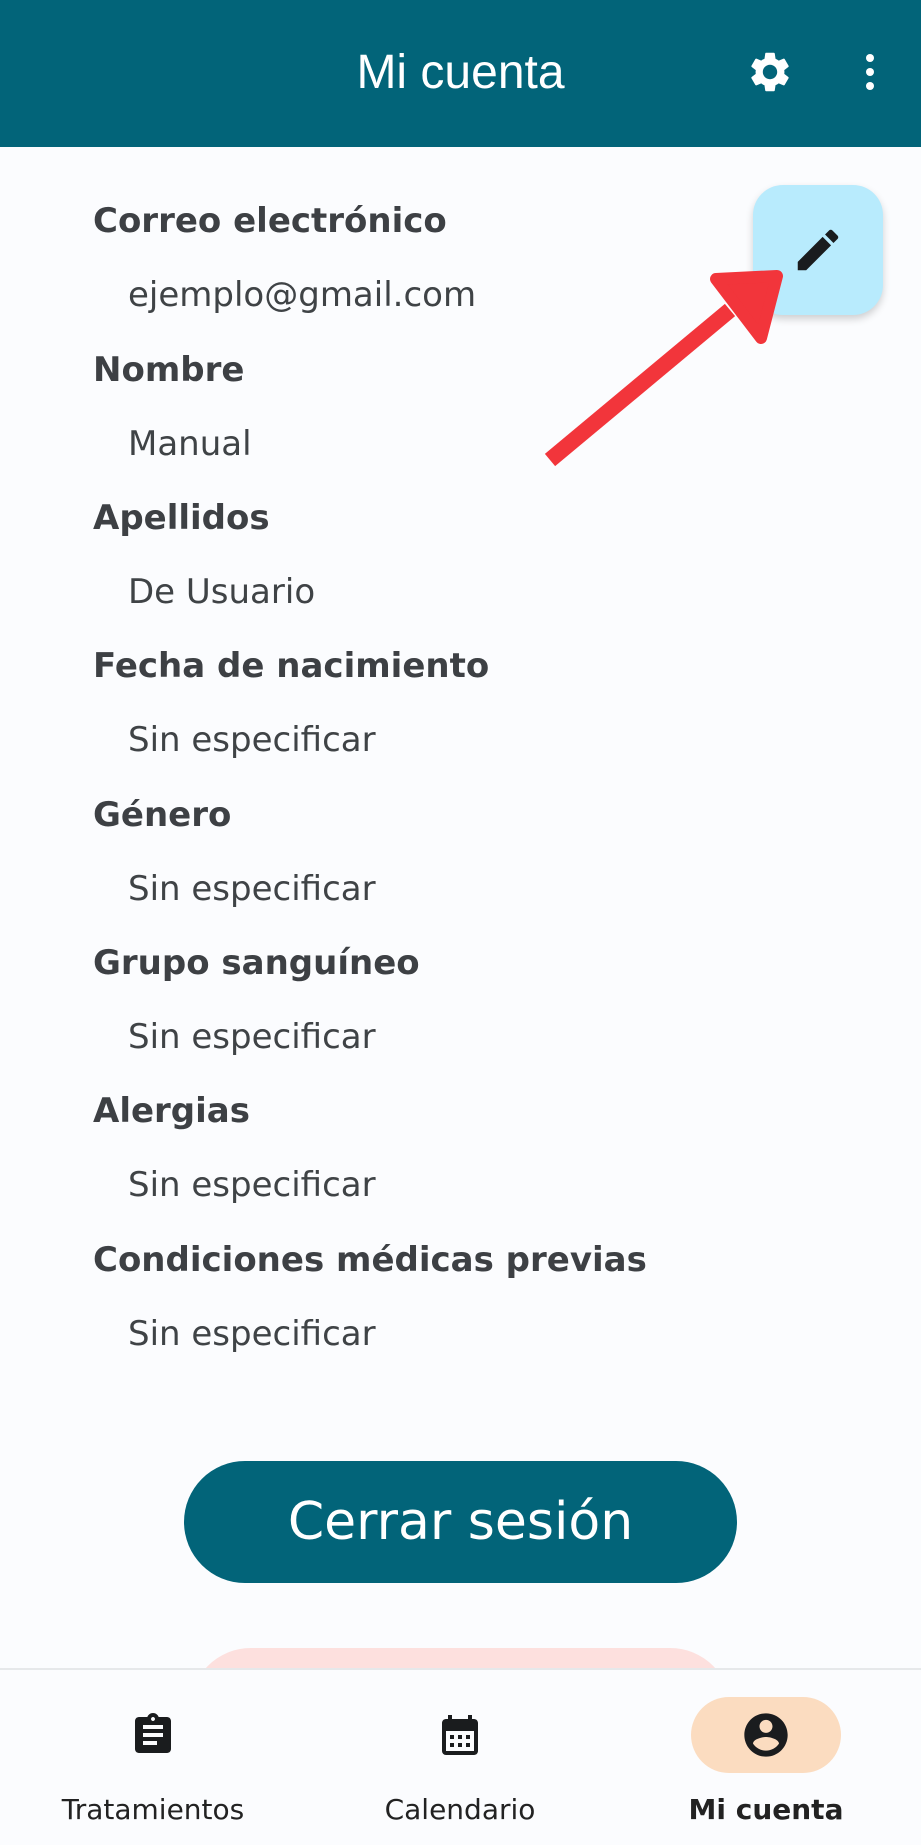 This screenshot has height=1845, width=921. What do you see at coordinates (252, 1185) in the screenshot?
I see `allergies-value: Sin especificar` at bounding box center [252, 1185].